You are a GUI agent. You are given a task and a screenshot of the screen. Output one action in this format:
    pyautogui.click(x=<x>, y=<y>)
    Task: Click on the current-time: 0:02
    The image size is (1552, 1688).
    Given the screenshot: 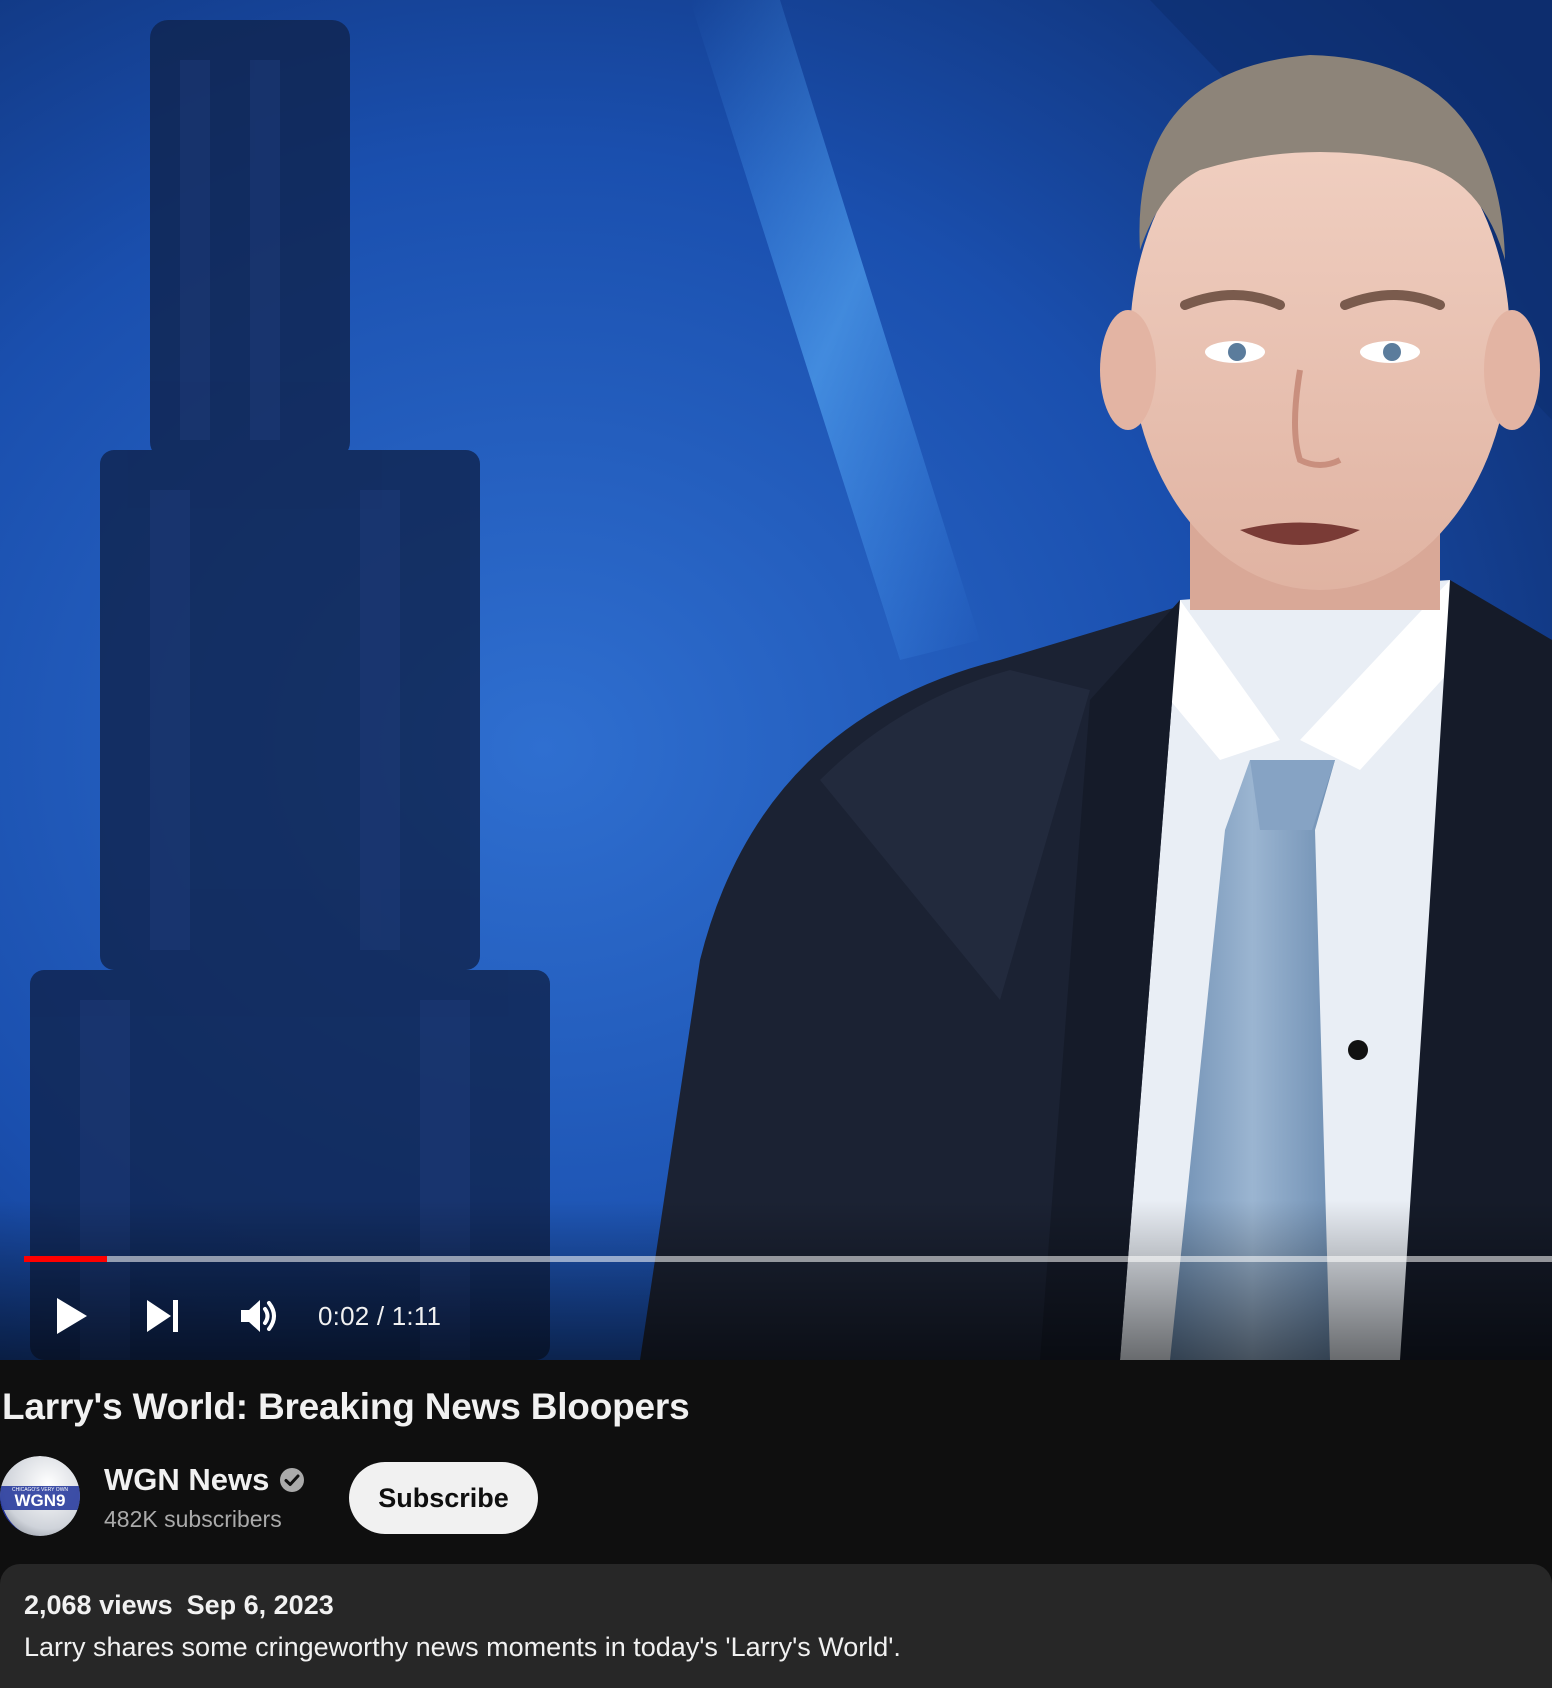 What is the action you would take?
    pyautogui.click(x=344, y=1316)
    